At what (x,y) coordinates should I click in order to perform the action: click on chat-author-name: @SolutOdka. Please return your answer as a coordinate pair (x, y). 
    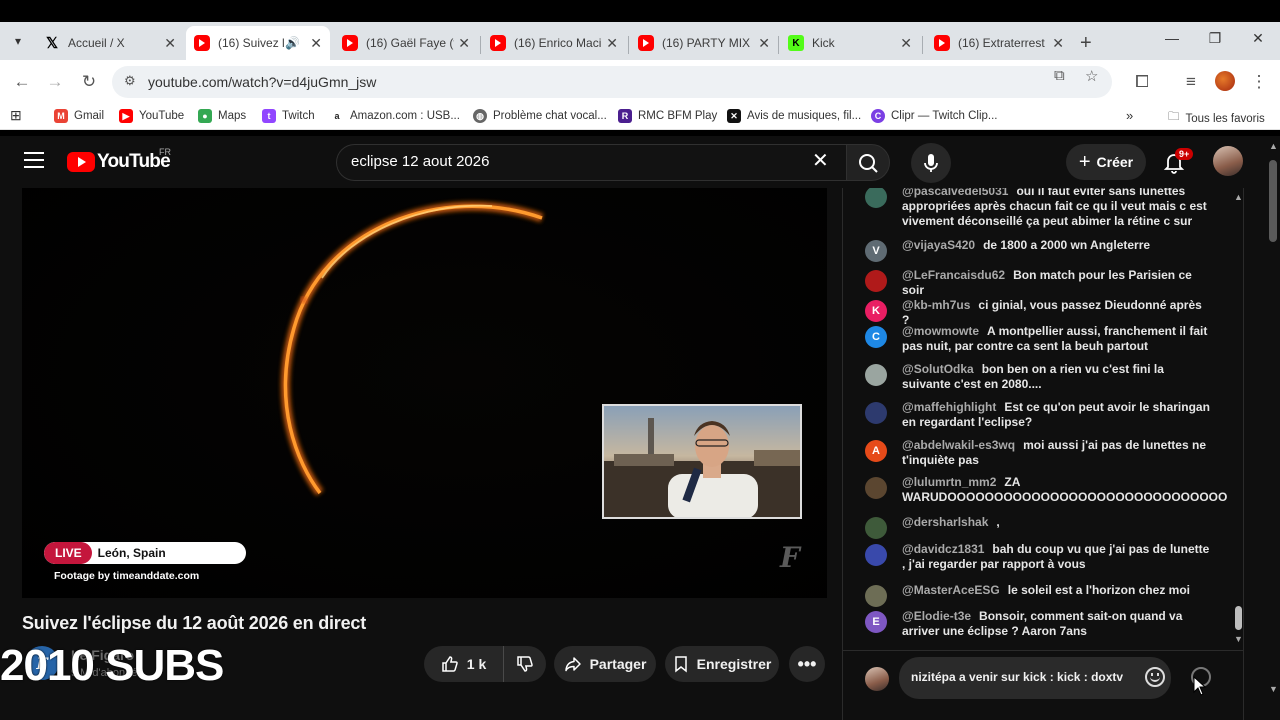
    Looking at the image, I should click on (938, 369).